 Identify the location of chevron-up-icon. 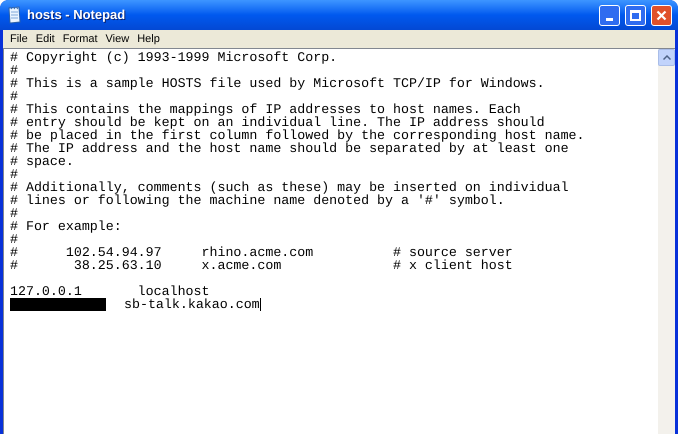
(666, 57).